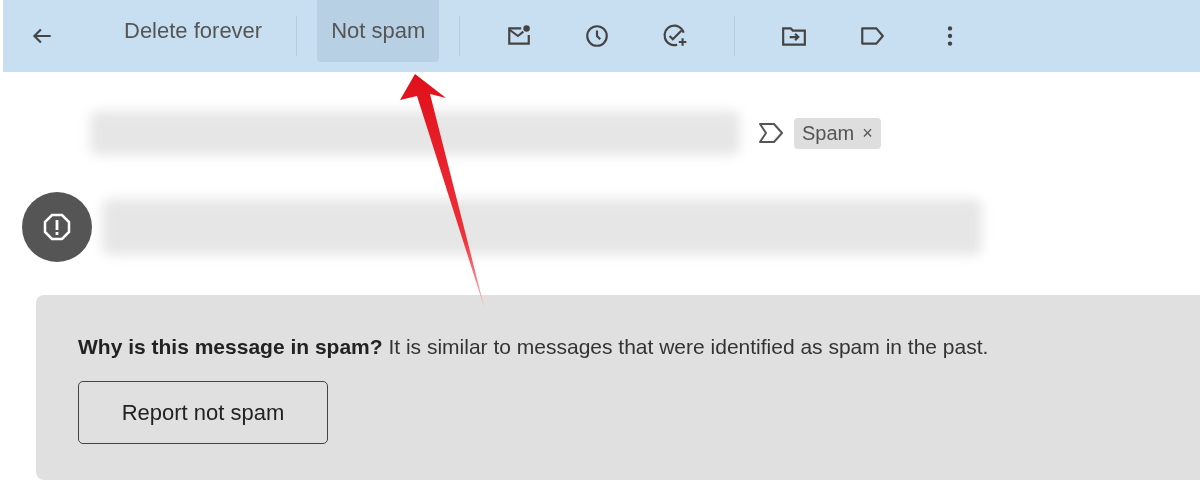 The width and height of the screenshot is (1200, 500). Describe the element at coordinates (534, 347) in the screenshot. I see `notice-text: Why is this message in spam? It is similar to messages that were identified as spam in the past.` at that location.